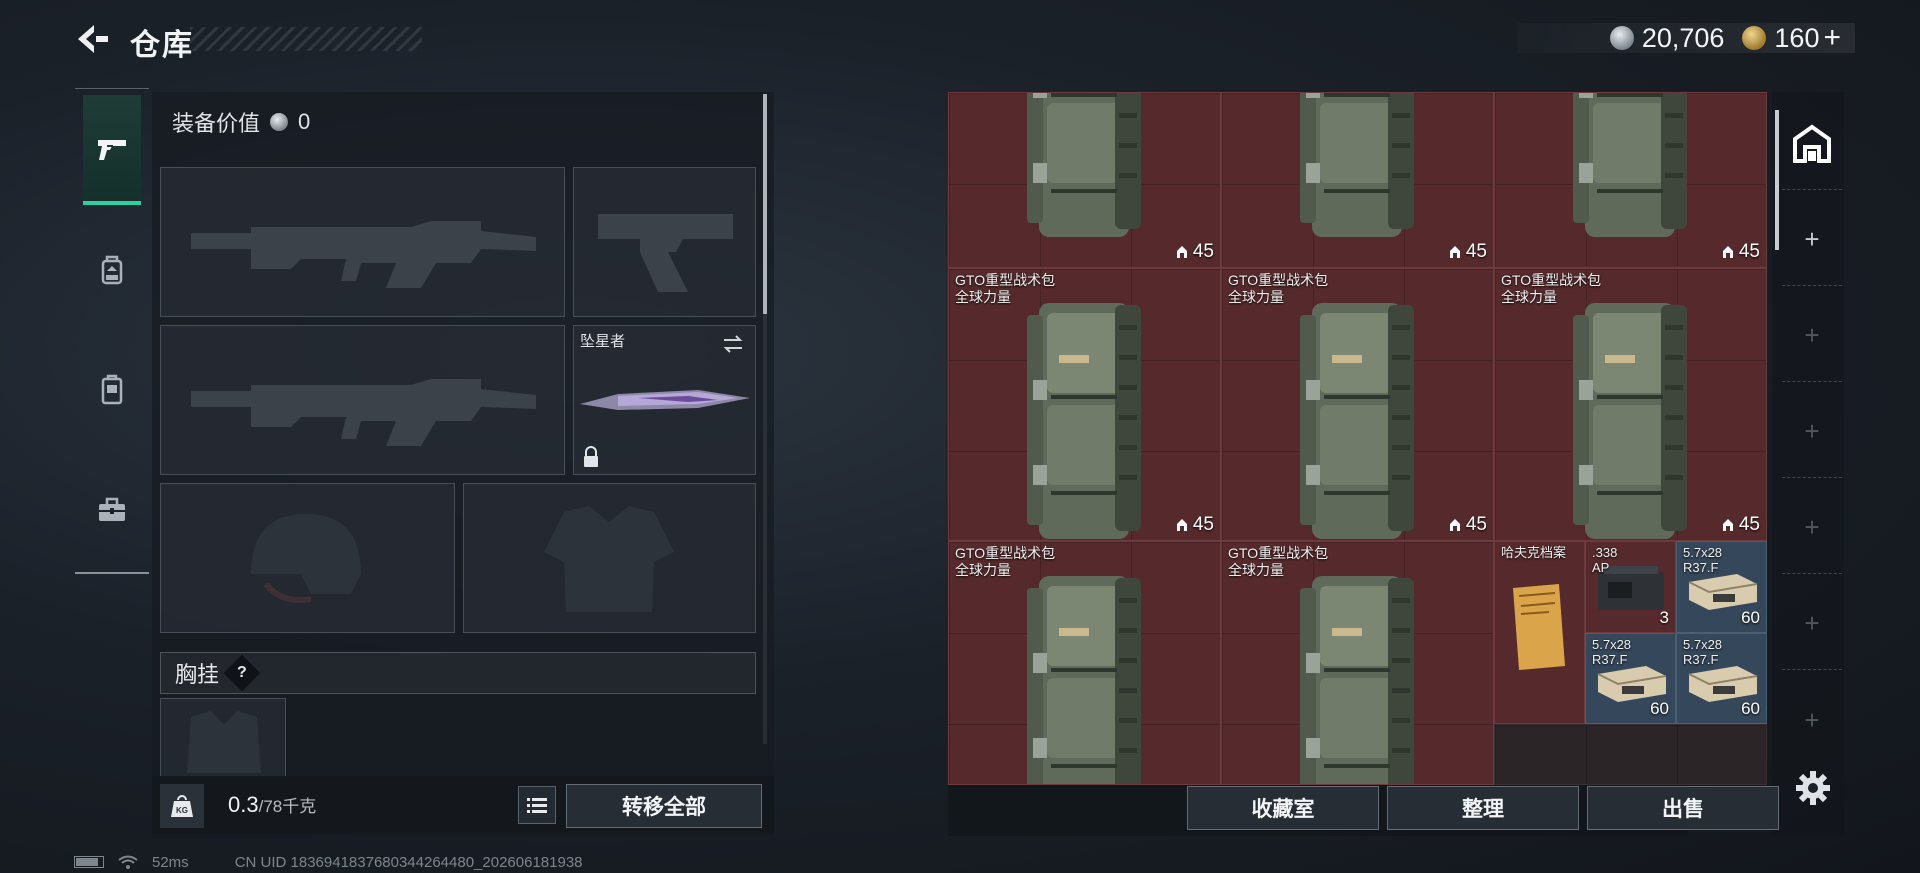 The width and height of the screenshot is (1920, 873). I want to click on nav-weapons, so click(112, 150).